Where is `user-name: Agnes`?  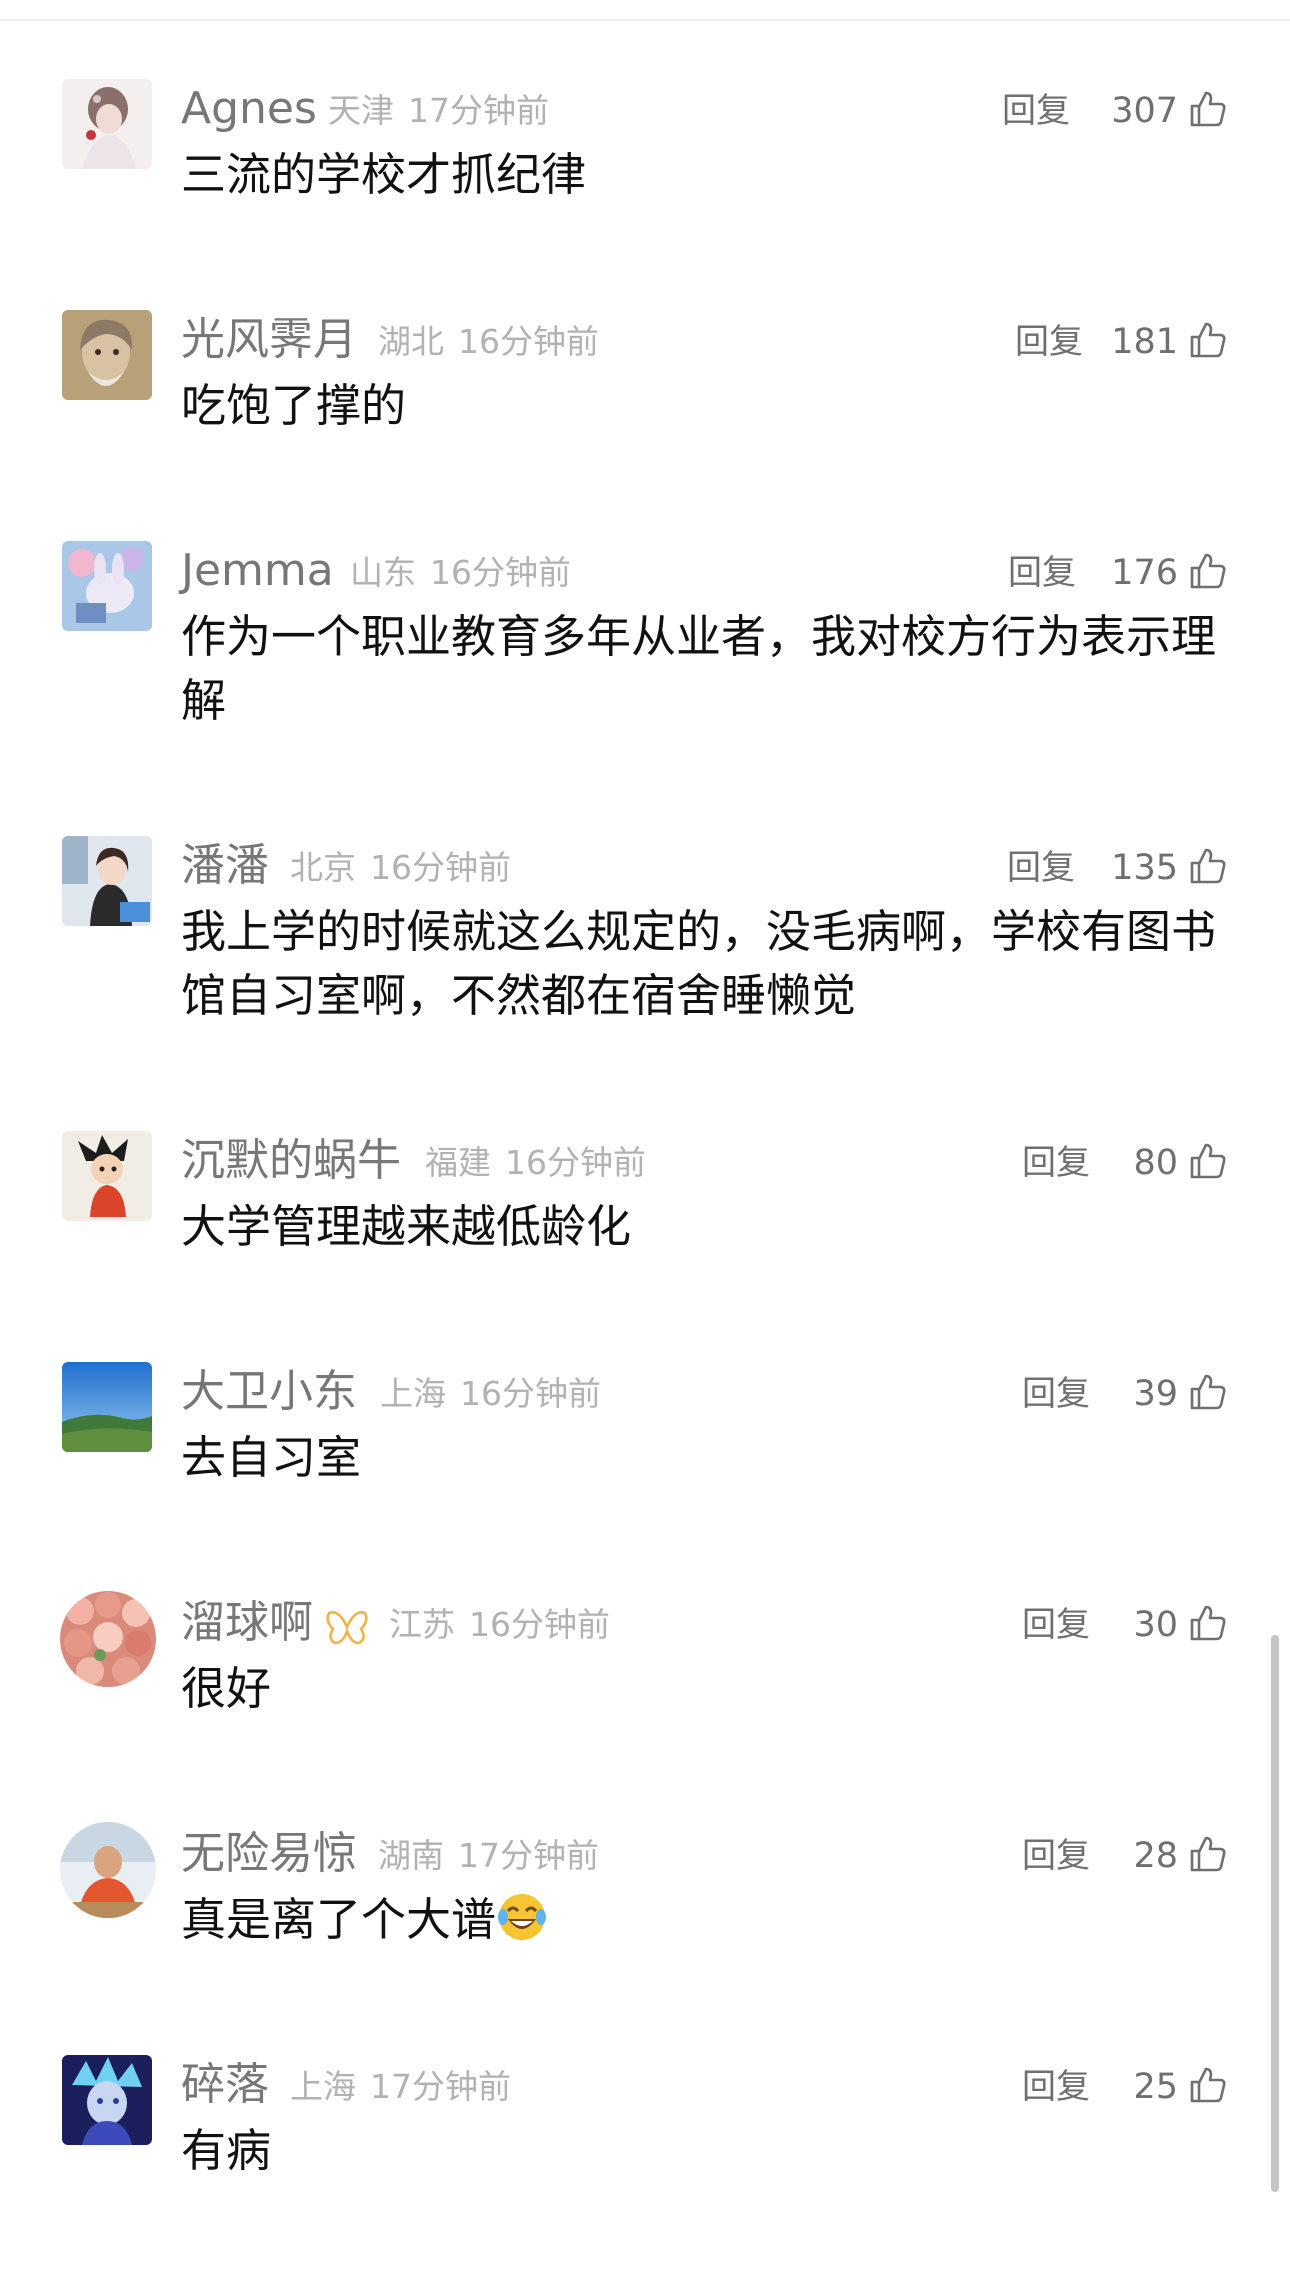 user-name: Agnes is located at coordinates (249, 109).